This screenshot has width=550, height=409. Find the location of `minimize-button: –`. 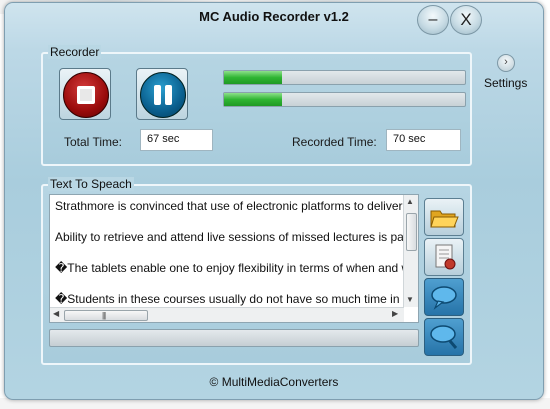

minimize-button: – is located at coordinates (433, 20).